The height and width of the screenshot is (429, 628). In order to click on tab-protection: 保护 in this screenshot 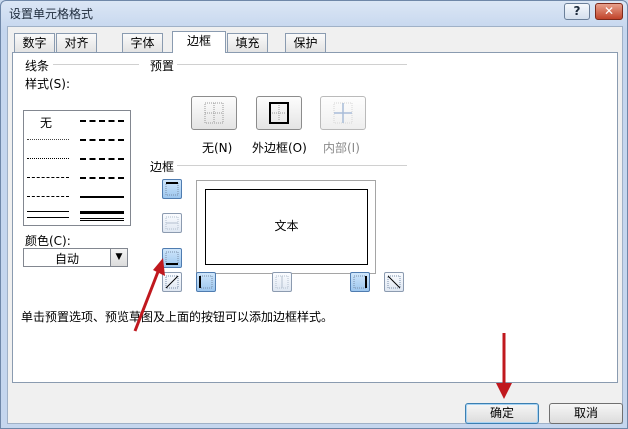, I will do `click(305, 42)`.